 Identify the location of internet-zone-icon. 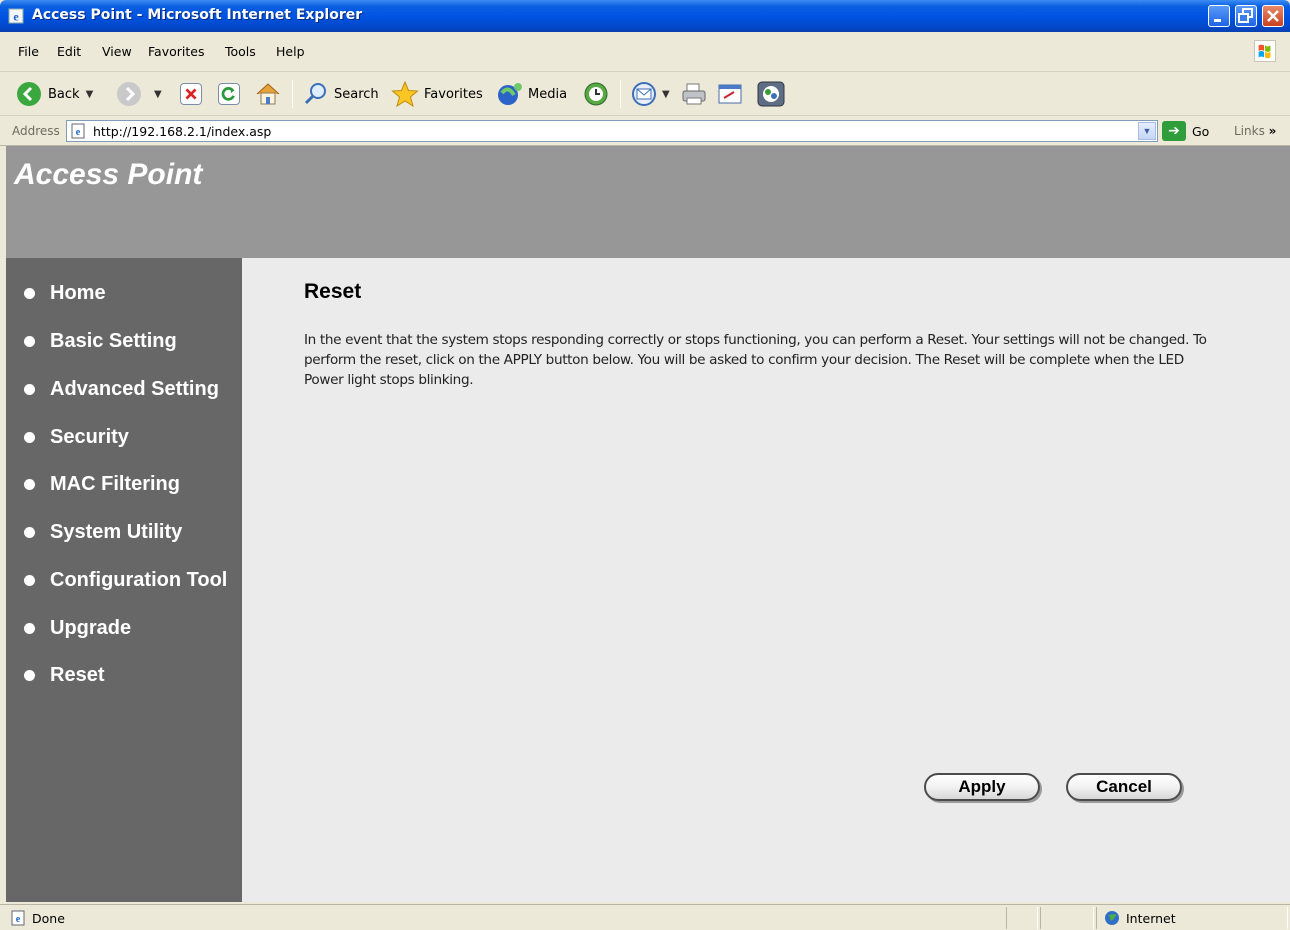
(1112, 918).